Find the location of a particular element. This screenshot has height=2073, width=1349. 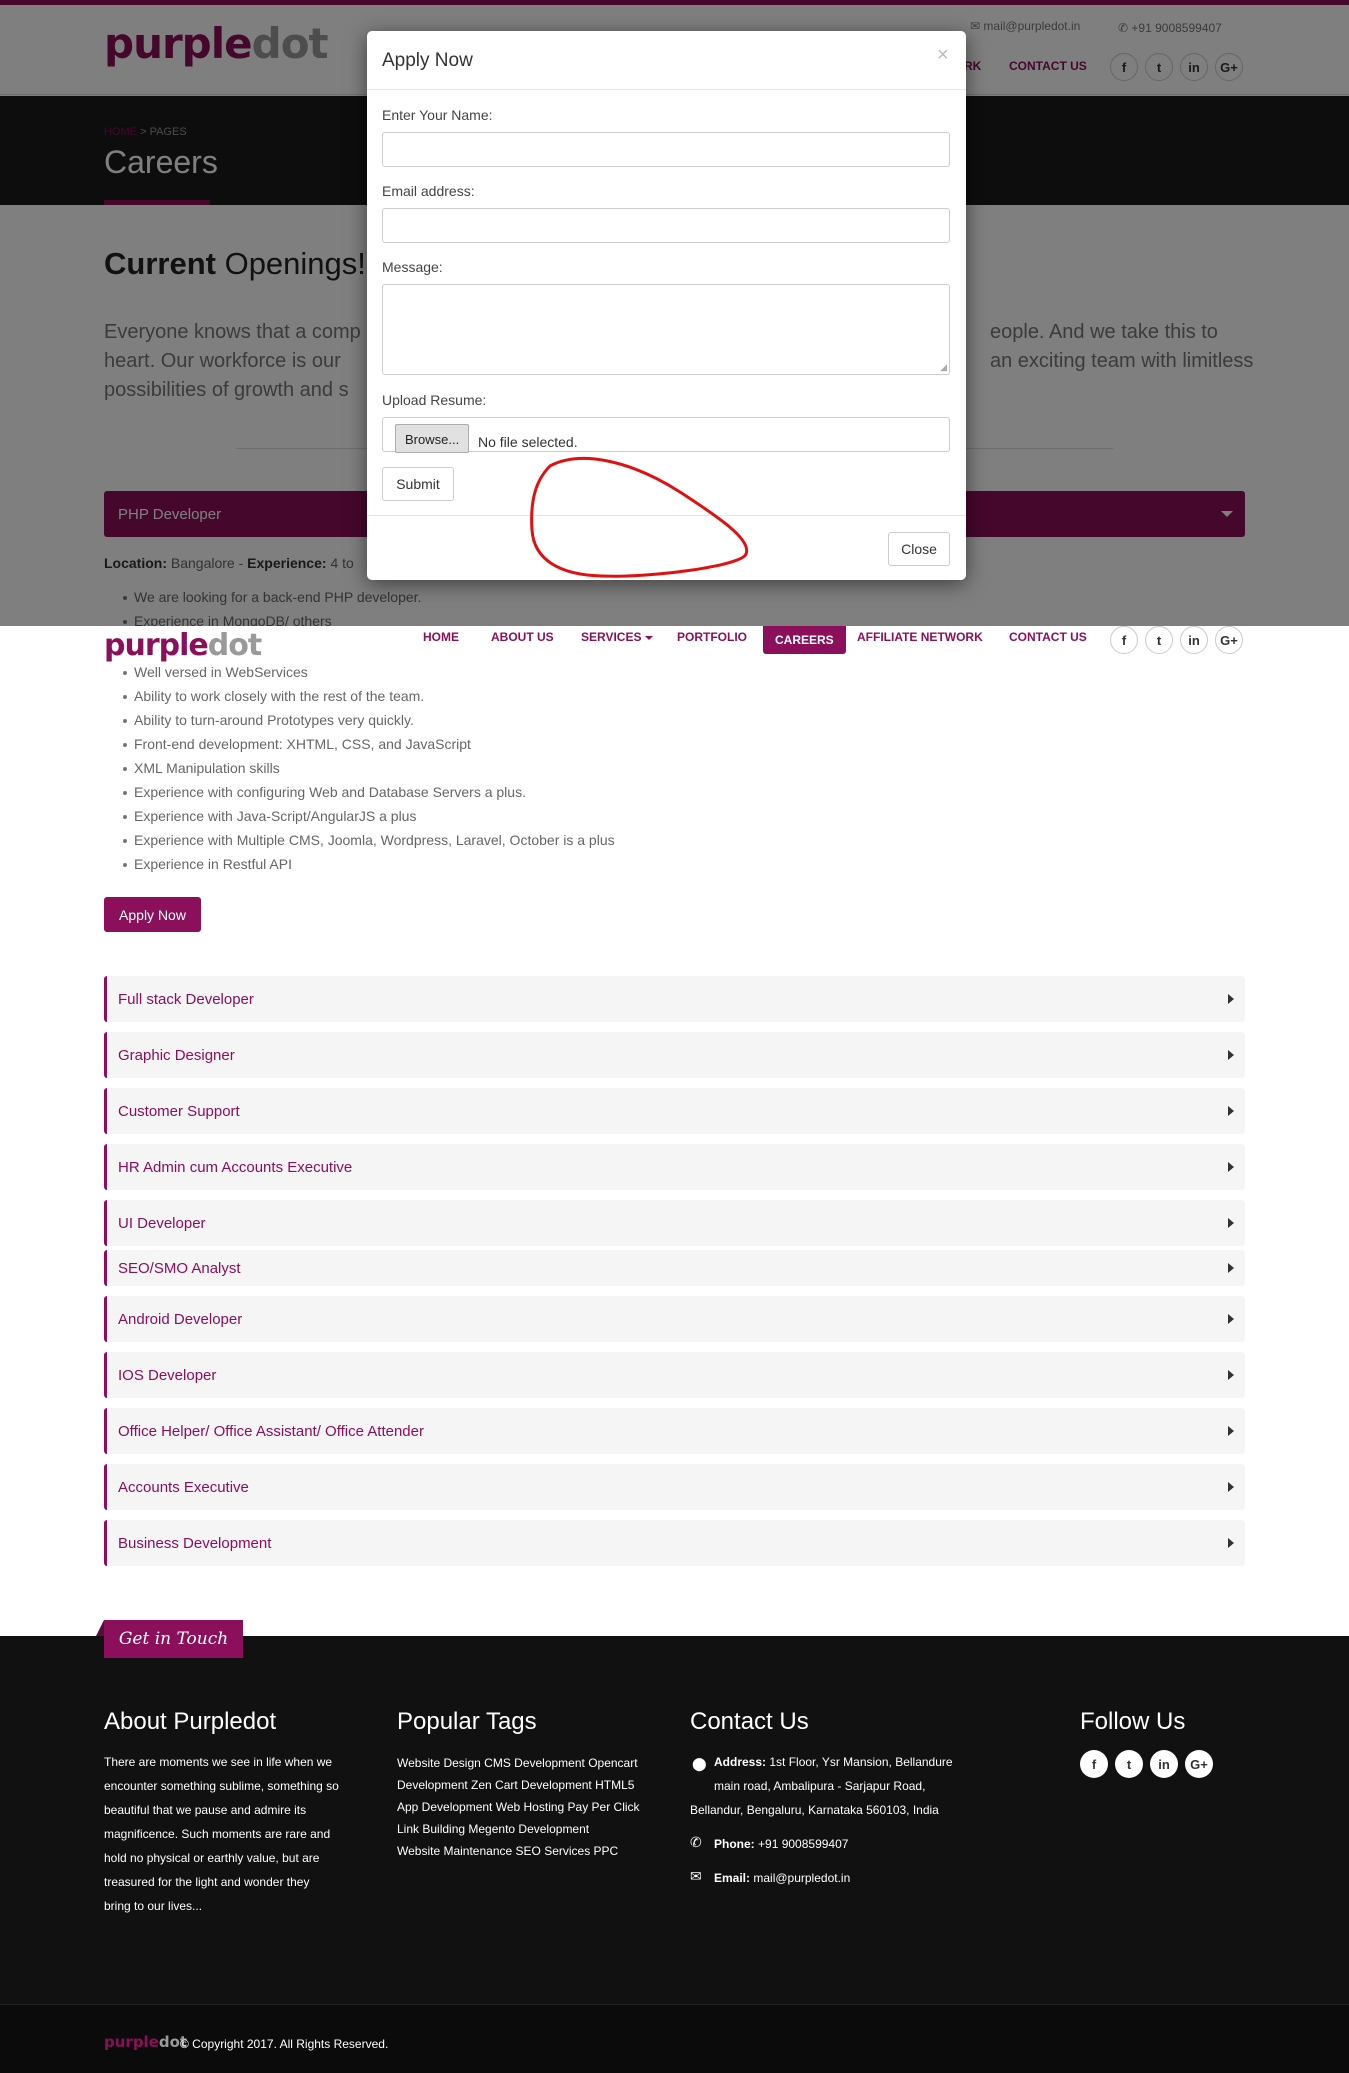

nav-home: HOME is located at coordinates (441, 637).